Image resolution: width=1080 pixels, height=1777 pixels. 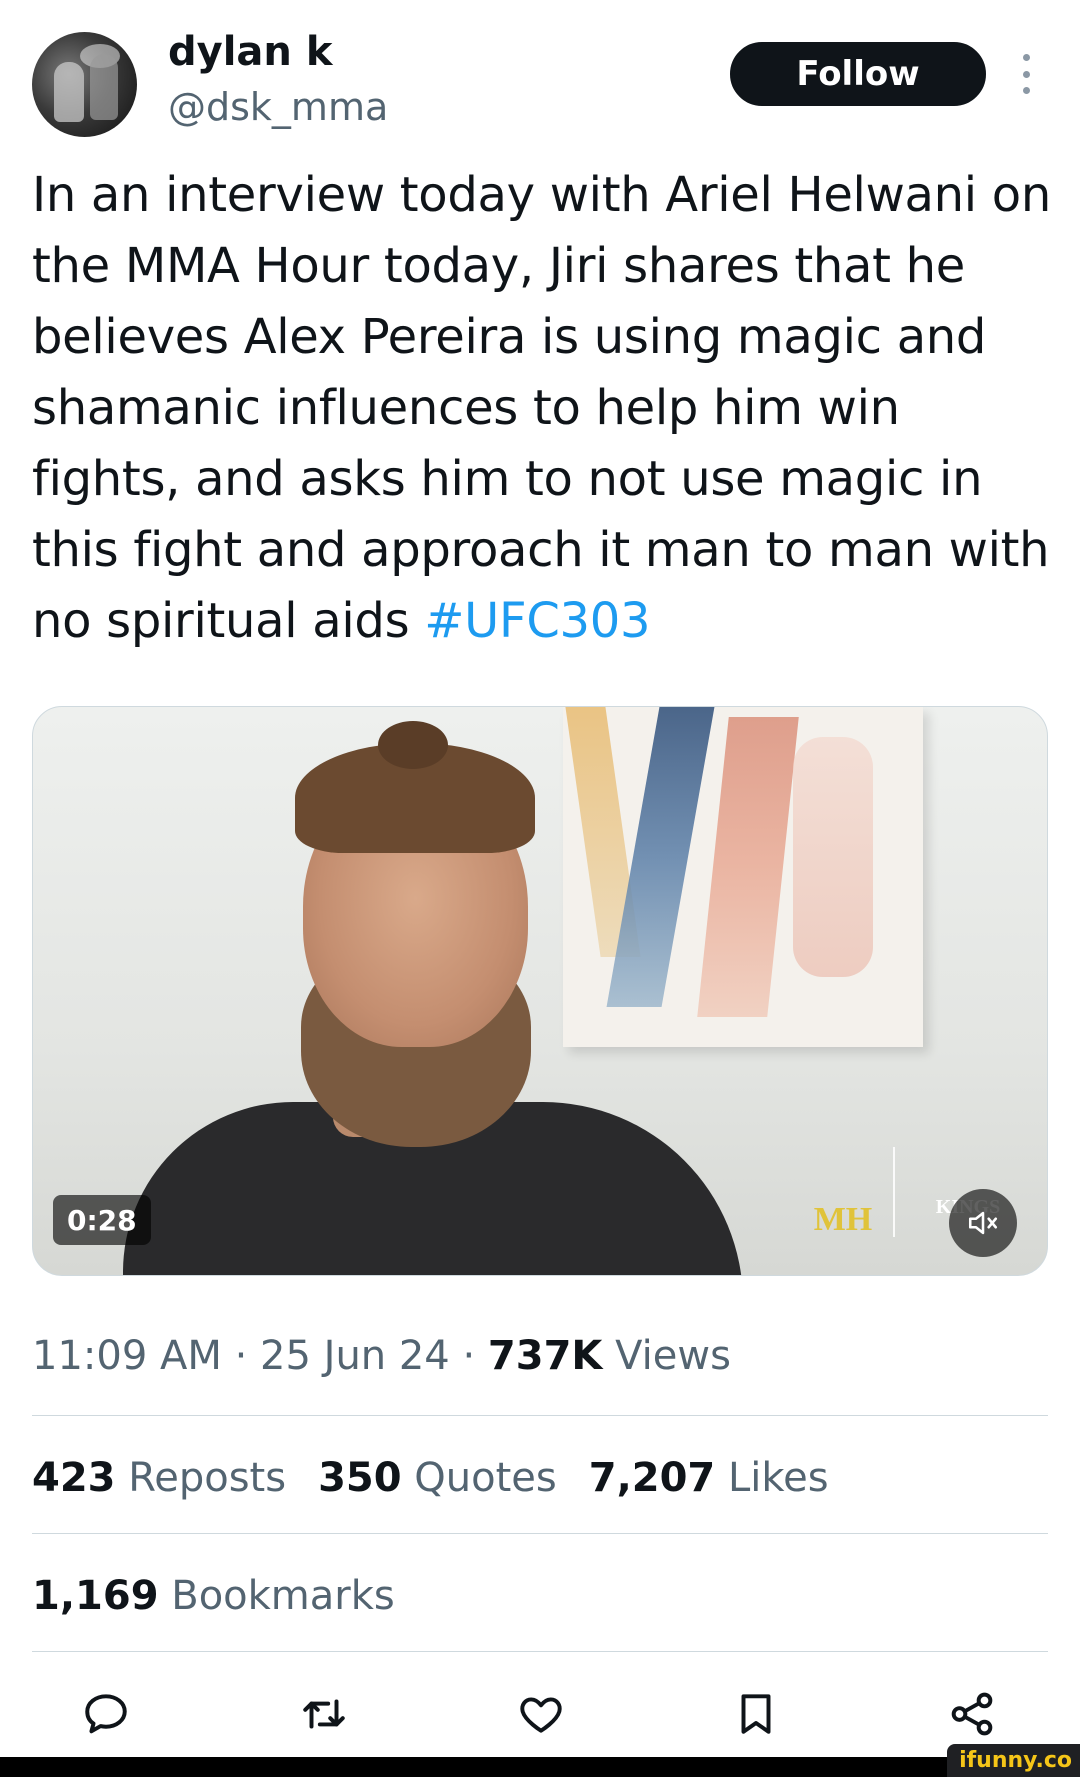 I want to click on mma-hour-logo: MH, so click(x=843, y=1219).